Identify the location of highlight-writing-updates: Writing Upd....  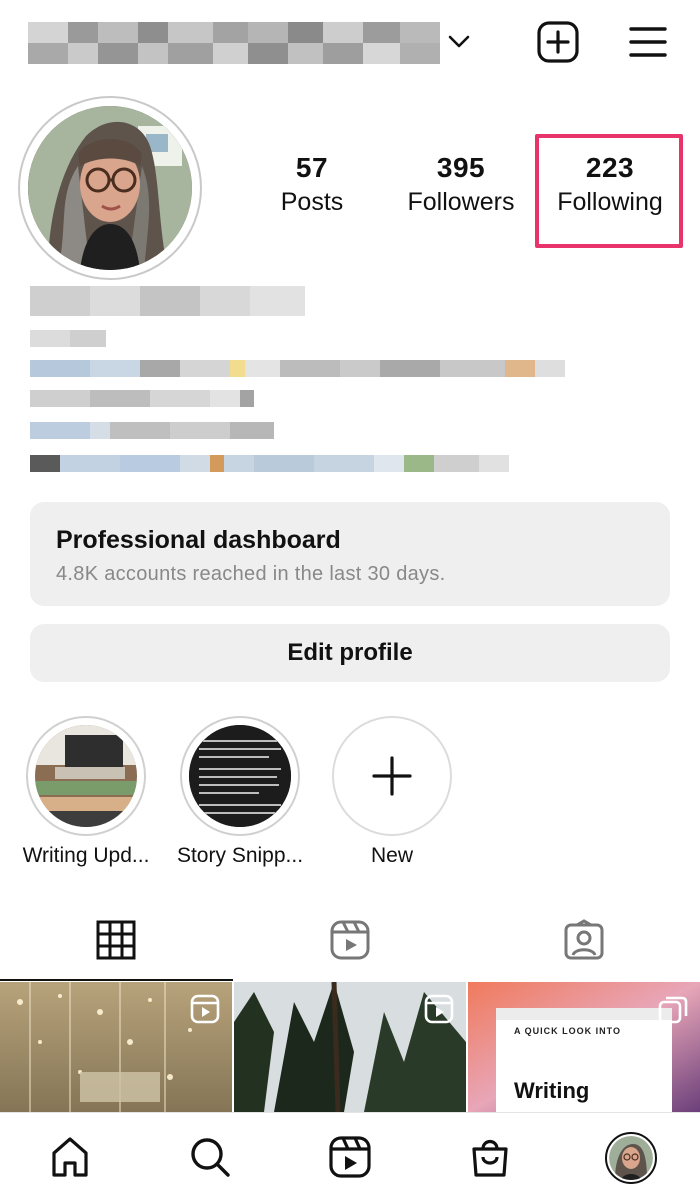
(86, 796).